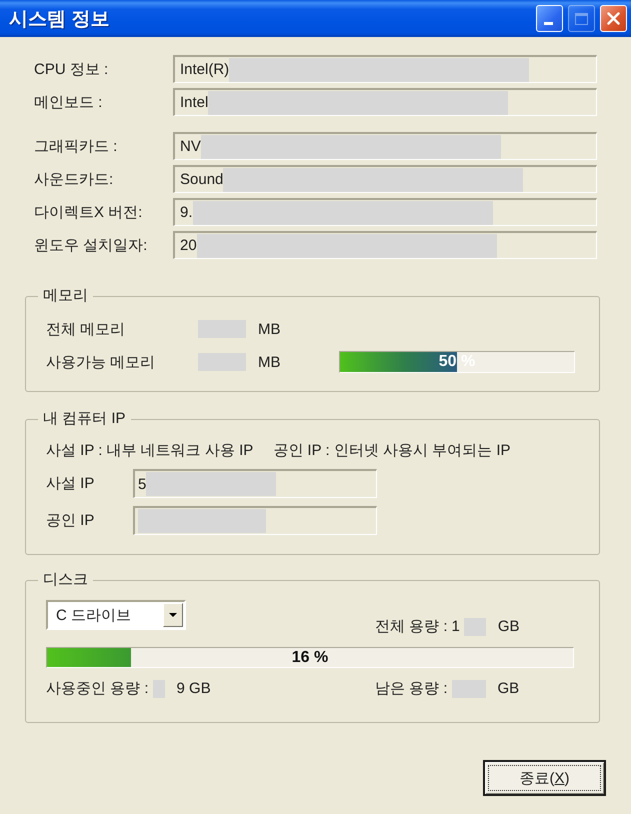 The height and width of the screenshot is (814, 631). What do you see at coordinates (74, 179) in the screenshot?
I see `field-label: 사운드카드:` at bounding box center [74, 179].